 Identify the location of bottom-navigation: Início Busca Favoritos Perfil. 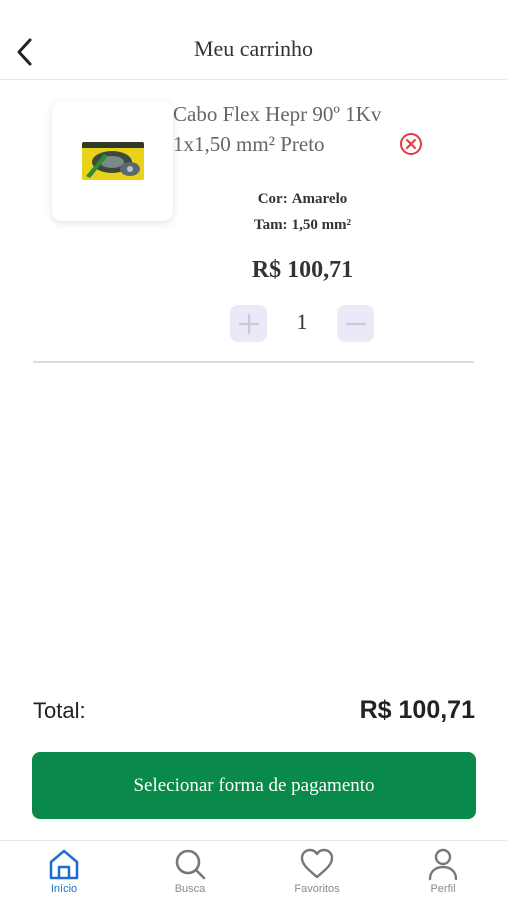
(253, 870).